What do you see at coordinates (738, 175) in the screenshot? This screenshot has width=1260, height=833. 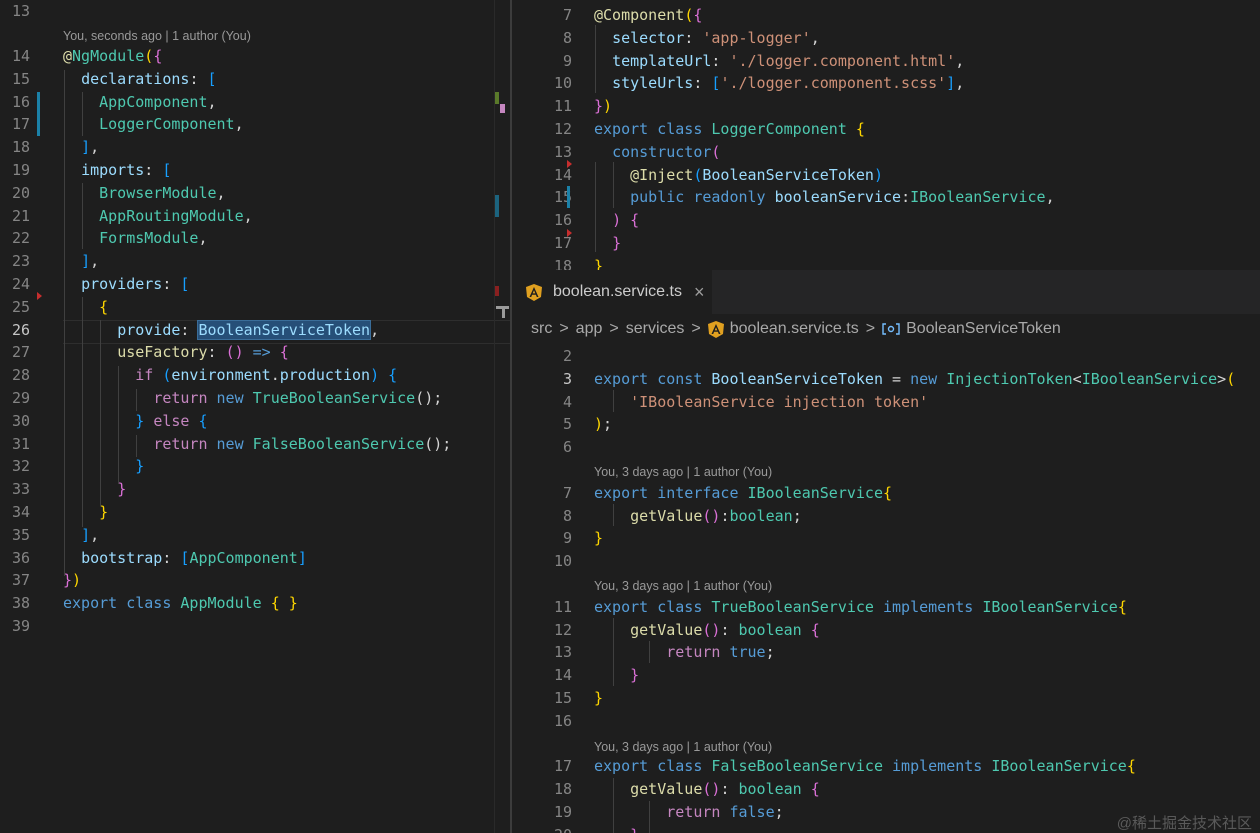 I see `code-text: @Inject(BooleanServiceToken)` at bounding box center [738, 175].